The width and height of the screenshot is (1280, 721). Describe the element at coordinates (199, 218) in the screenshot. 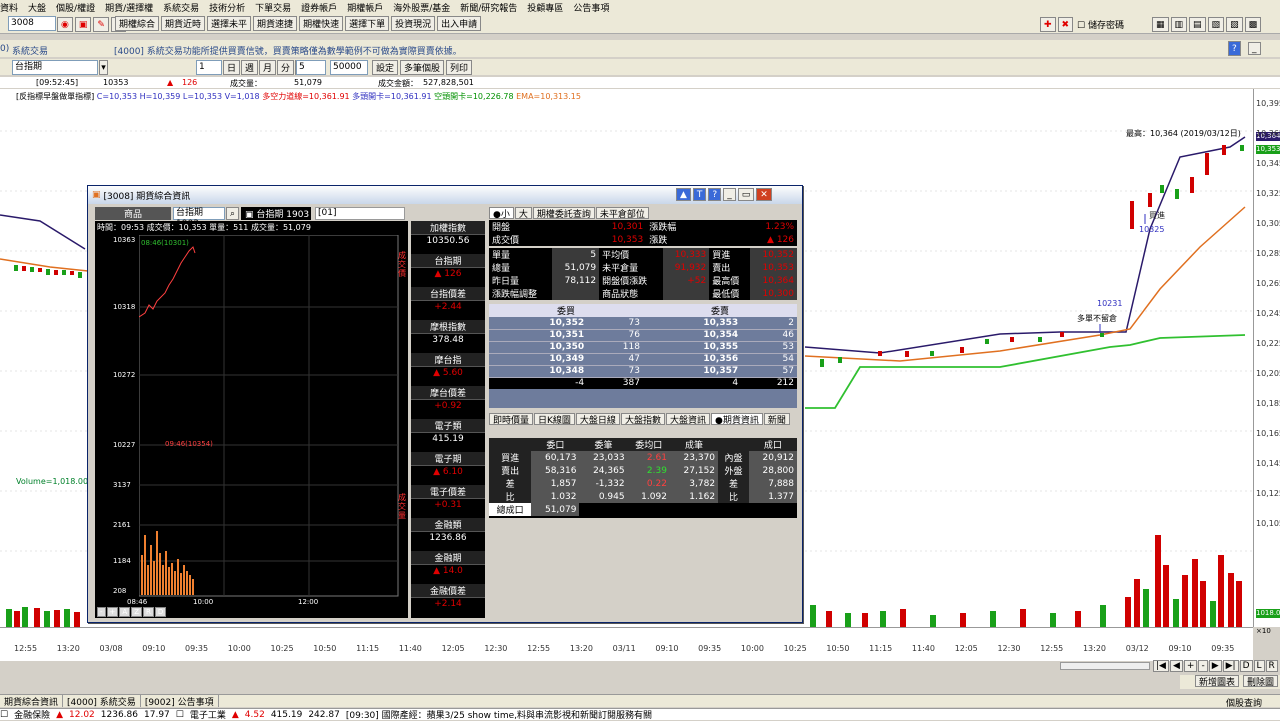

I see `product-input: 台指期 1903` at that location.